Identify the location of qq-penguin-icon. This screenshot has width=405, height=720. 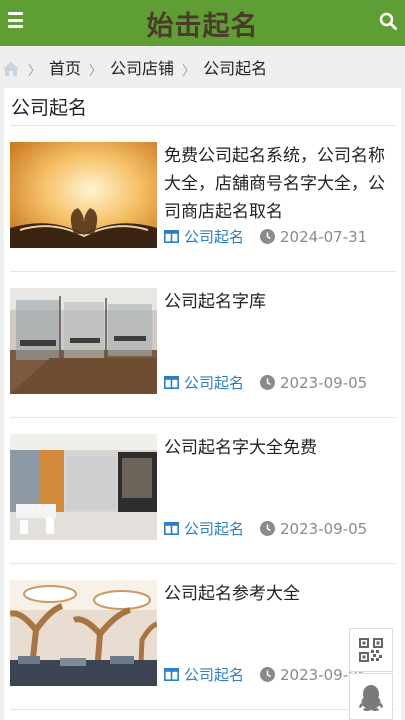
(371, 697).